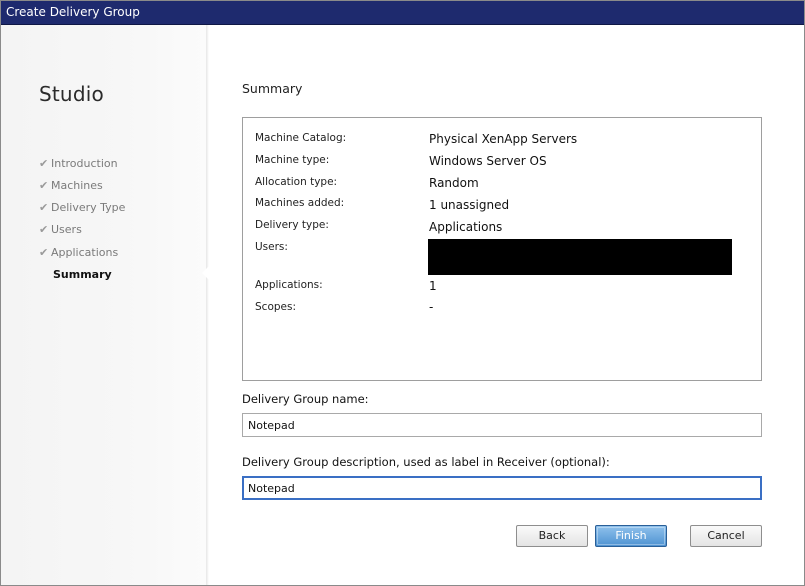  I want to click on summary-label-machine-catalog: Machine Catalog:, so click(301, 138).